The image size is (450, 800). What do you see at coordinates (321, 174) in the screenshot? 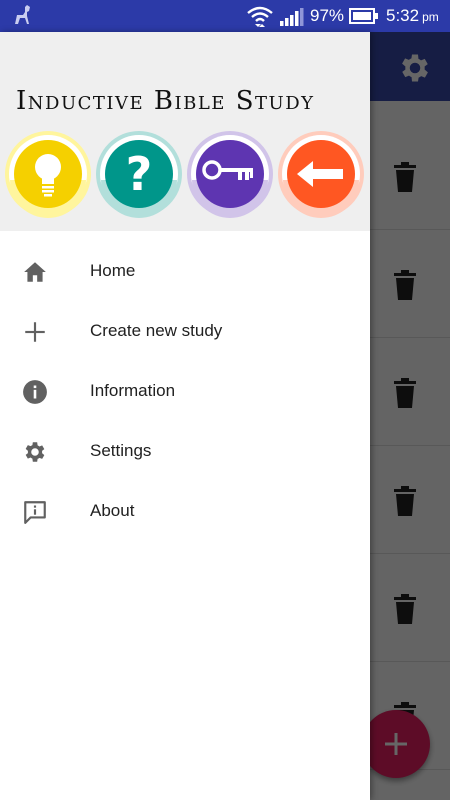
I see `arrow-left-icon` at bounding box center [321, 174].